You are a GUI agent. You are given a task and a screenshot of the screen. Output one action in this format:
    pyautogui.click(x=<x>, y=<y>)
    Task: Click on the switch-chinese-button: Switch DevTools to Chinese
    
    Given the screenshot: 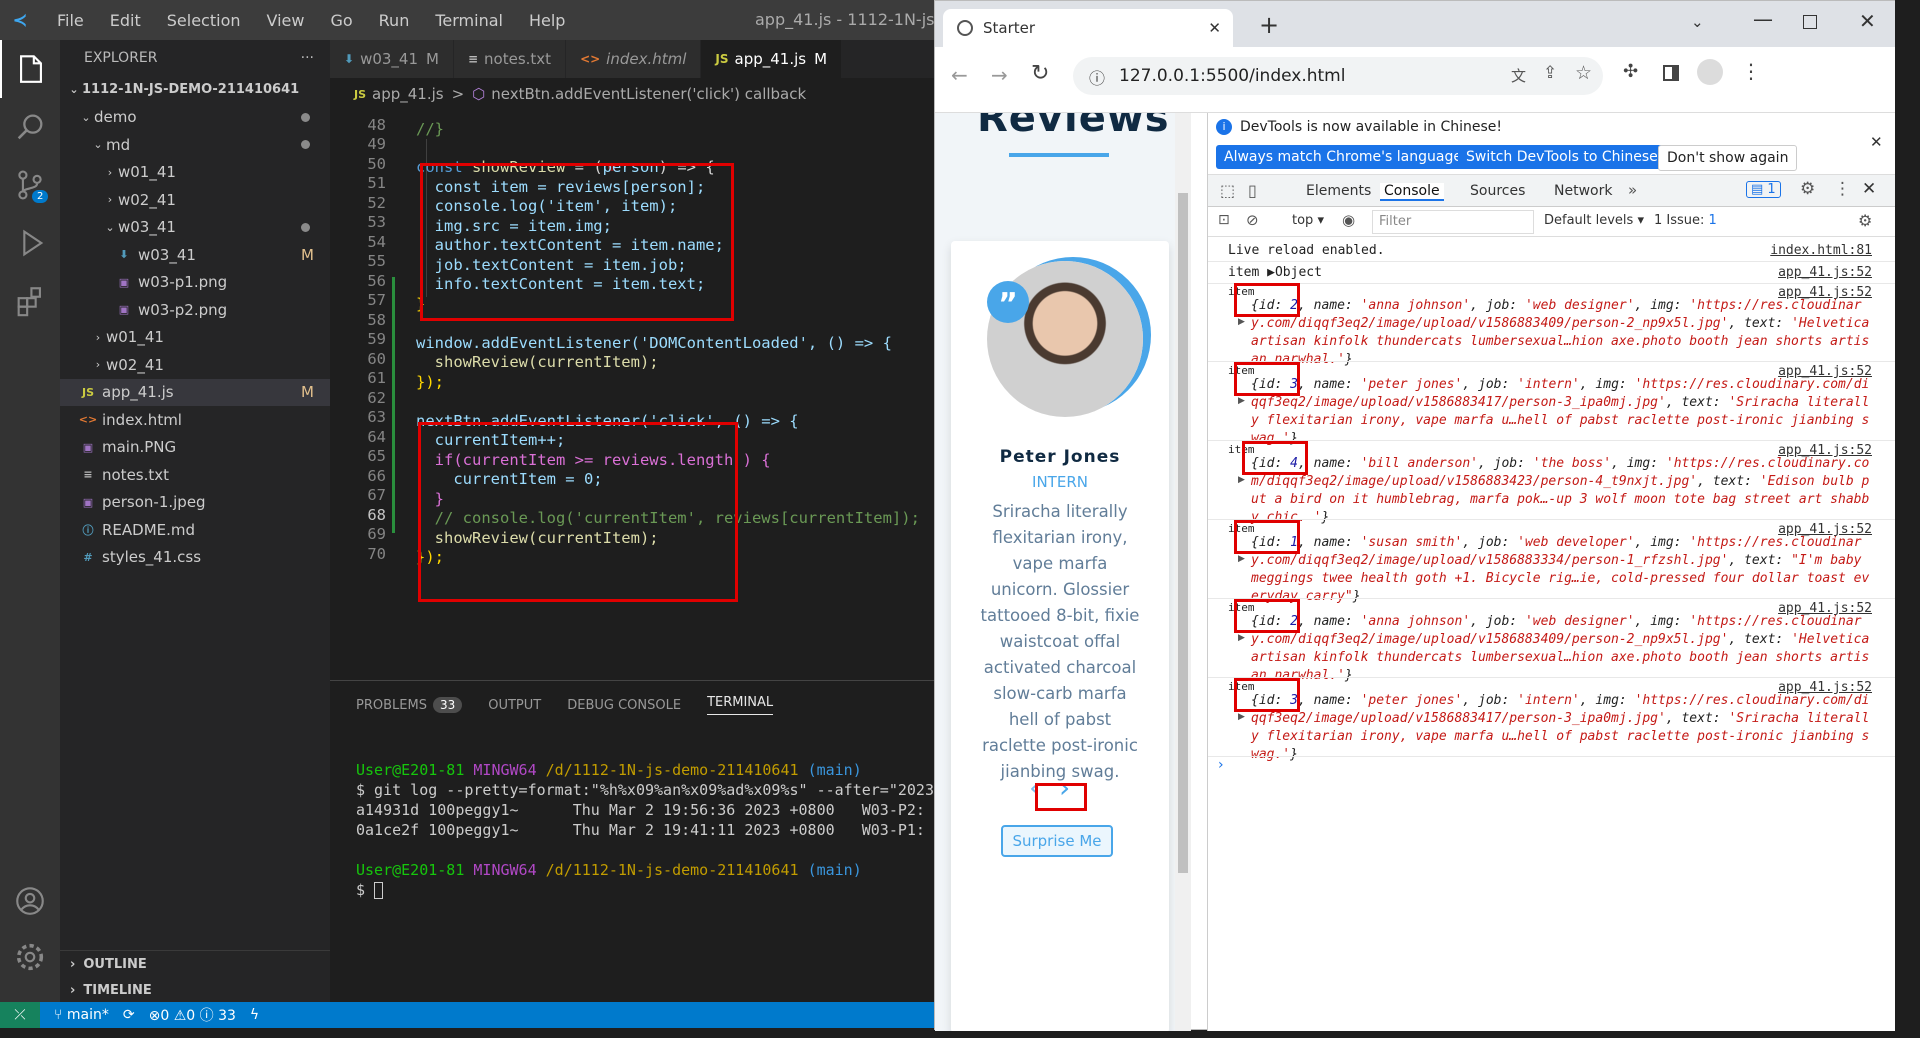 What is the action you would take?
    pyautogui.click(x=1562, y=157)
    